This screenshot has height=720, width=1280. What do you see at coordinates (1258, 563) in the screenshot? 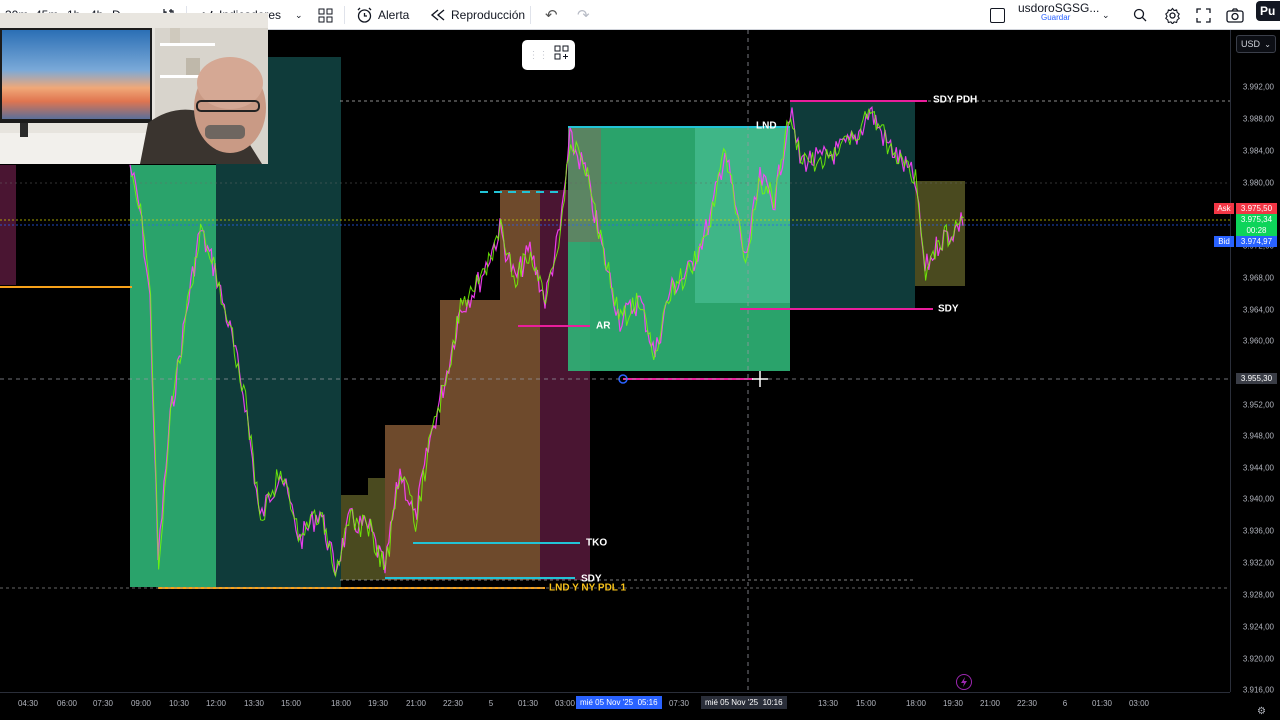
I see `price-tick: 3.932,00` at bounding box center [1258, 563].